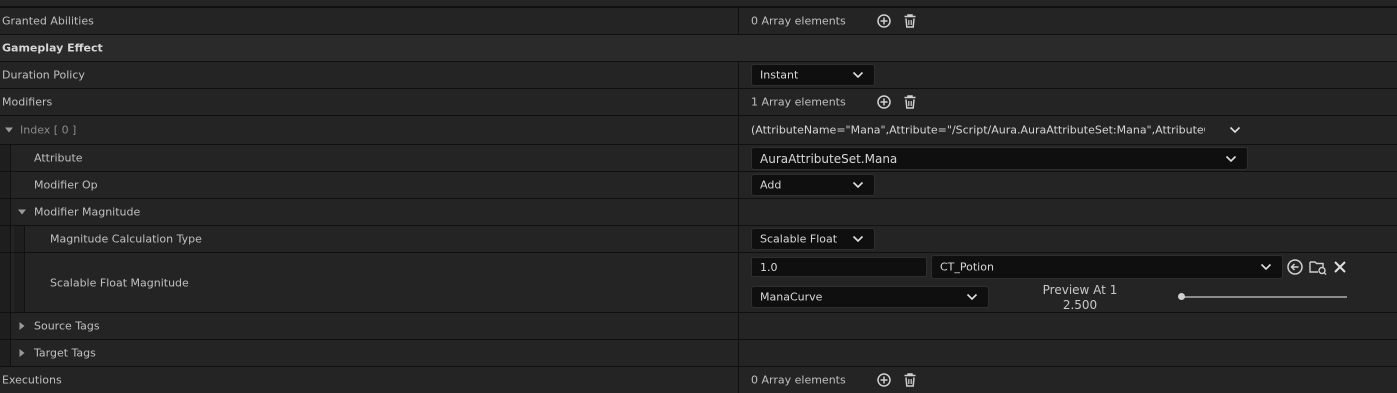  Describe the element at coordinates (791, 297) in the screenshot. I see `row-name-value: ManaCurve` at that location.